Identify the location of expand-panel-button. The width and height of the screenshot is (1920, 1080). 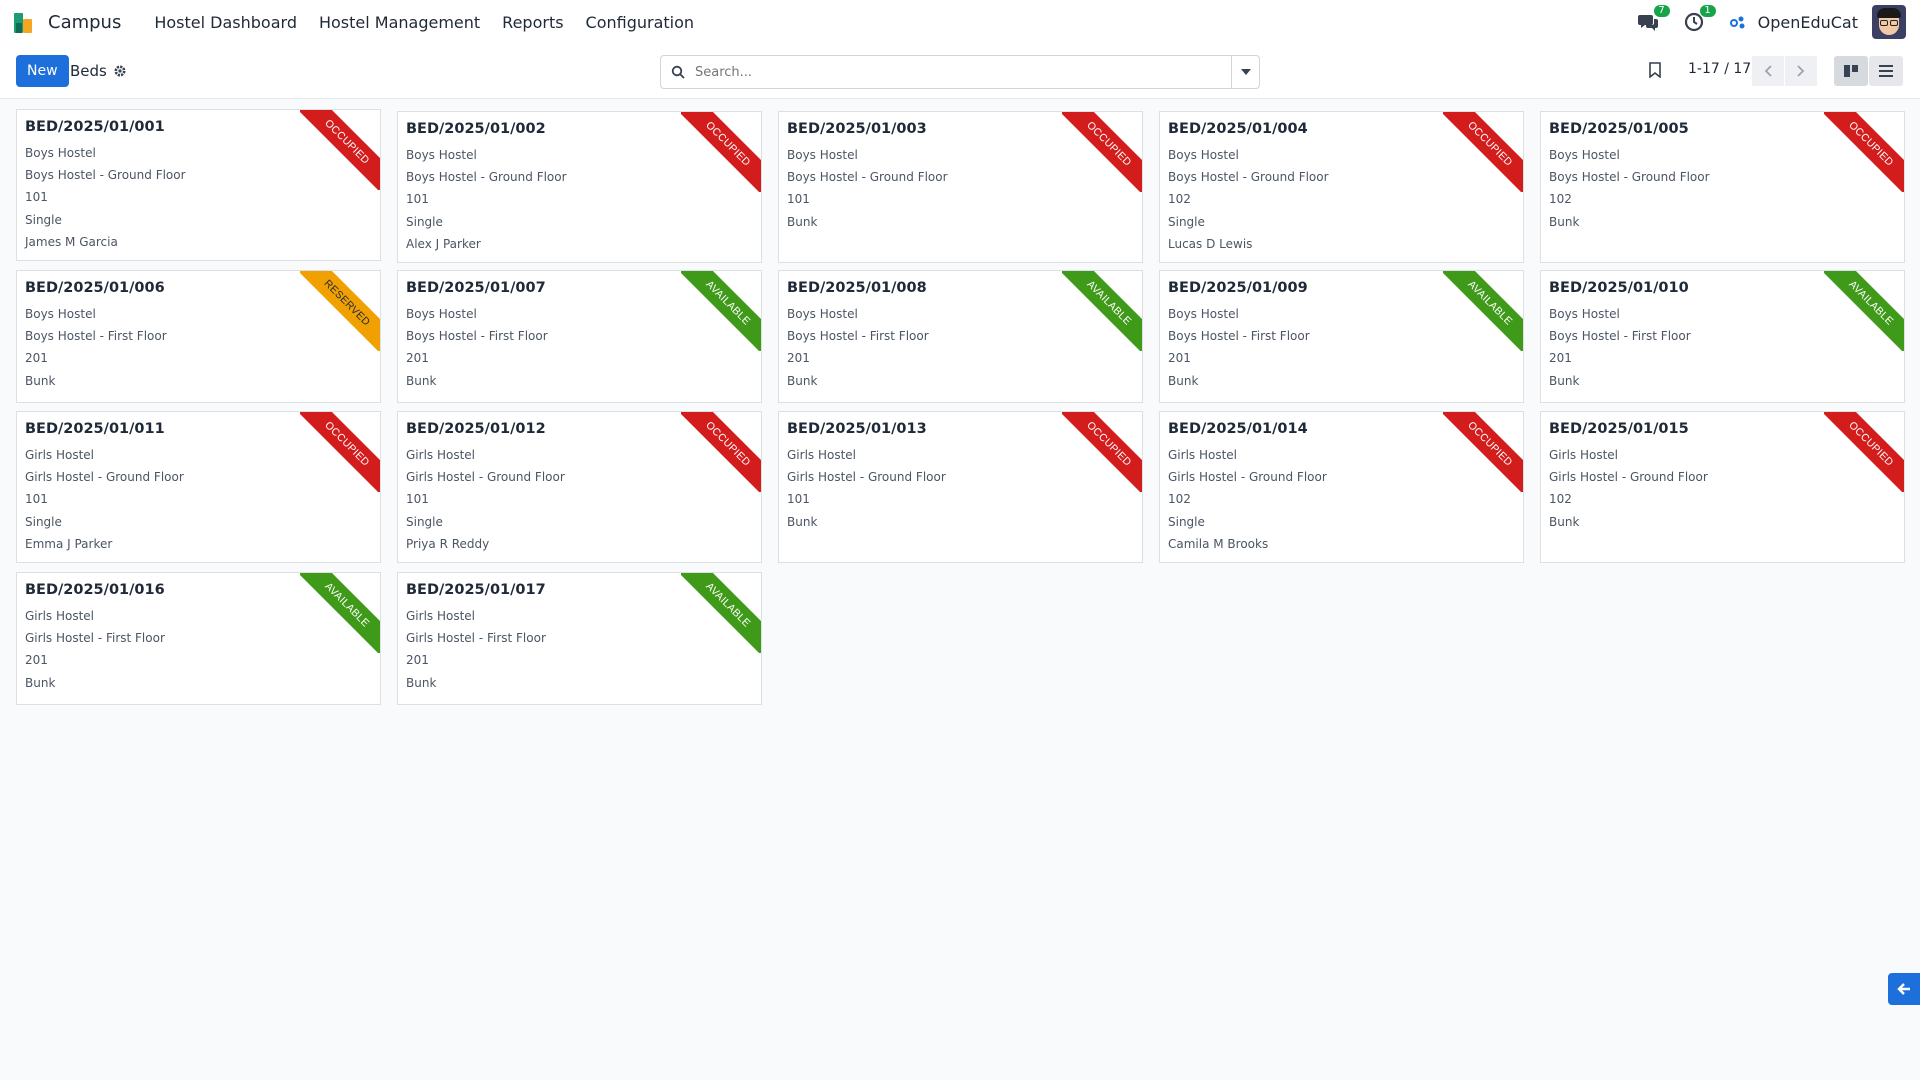
(1904, 989).